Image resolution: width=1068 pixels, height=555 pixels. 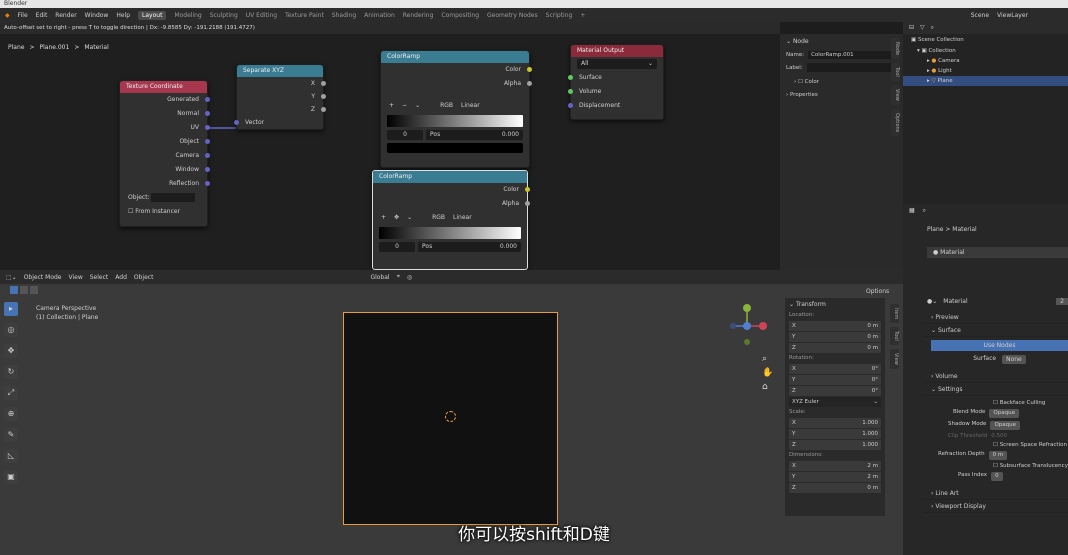 What do you see at coordinates (995, 389) in the screenshot?
I see `settings-panel: ⌄ Settings` at bounding box center [995, 389].